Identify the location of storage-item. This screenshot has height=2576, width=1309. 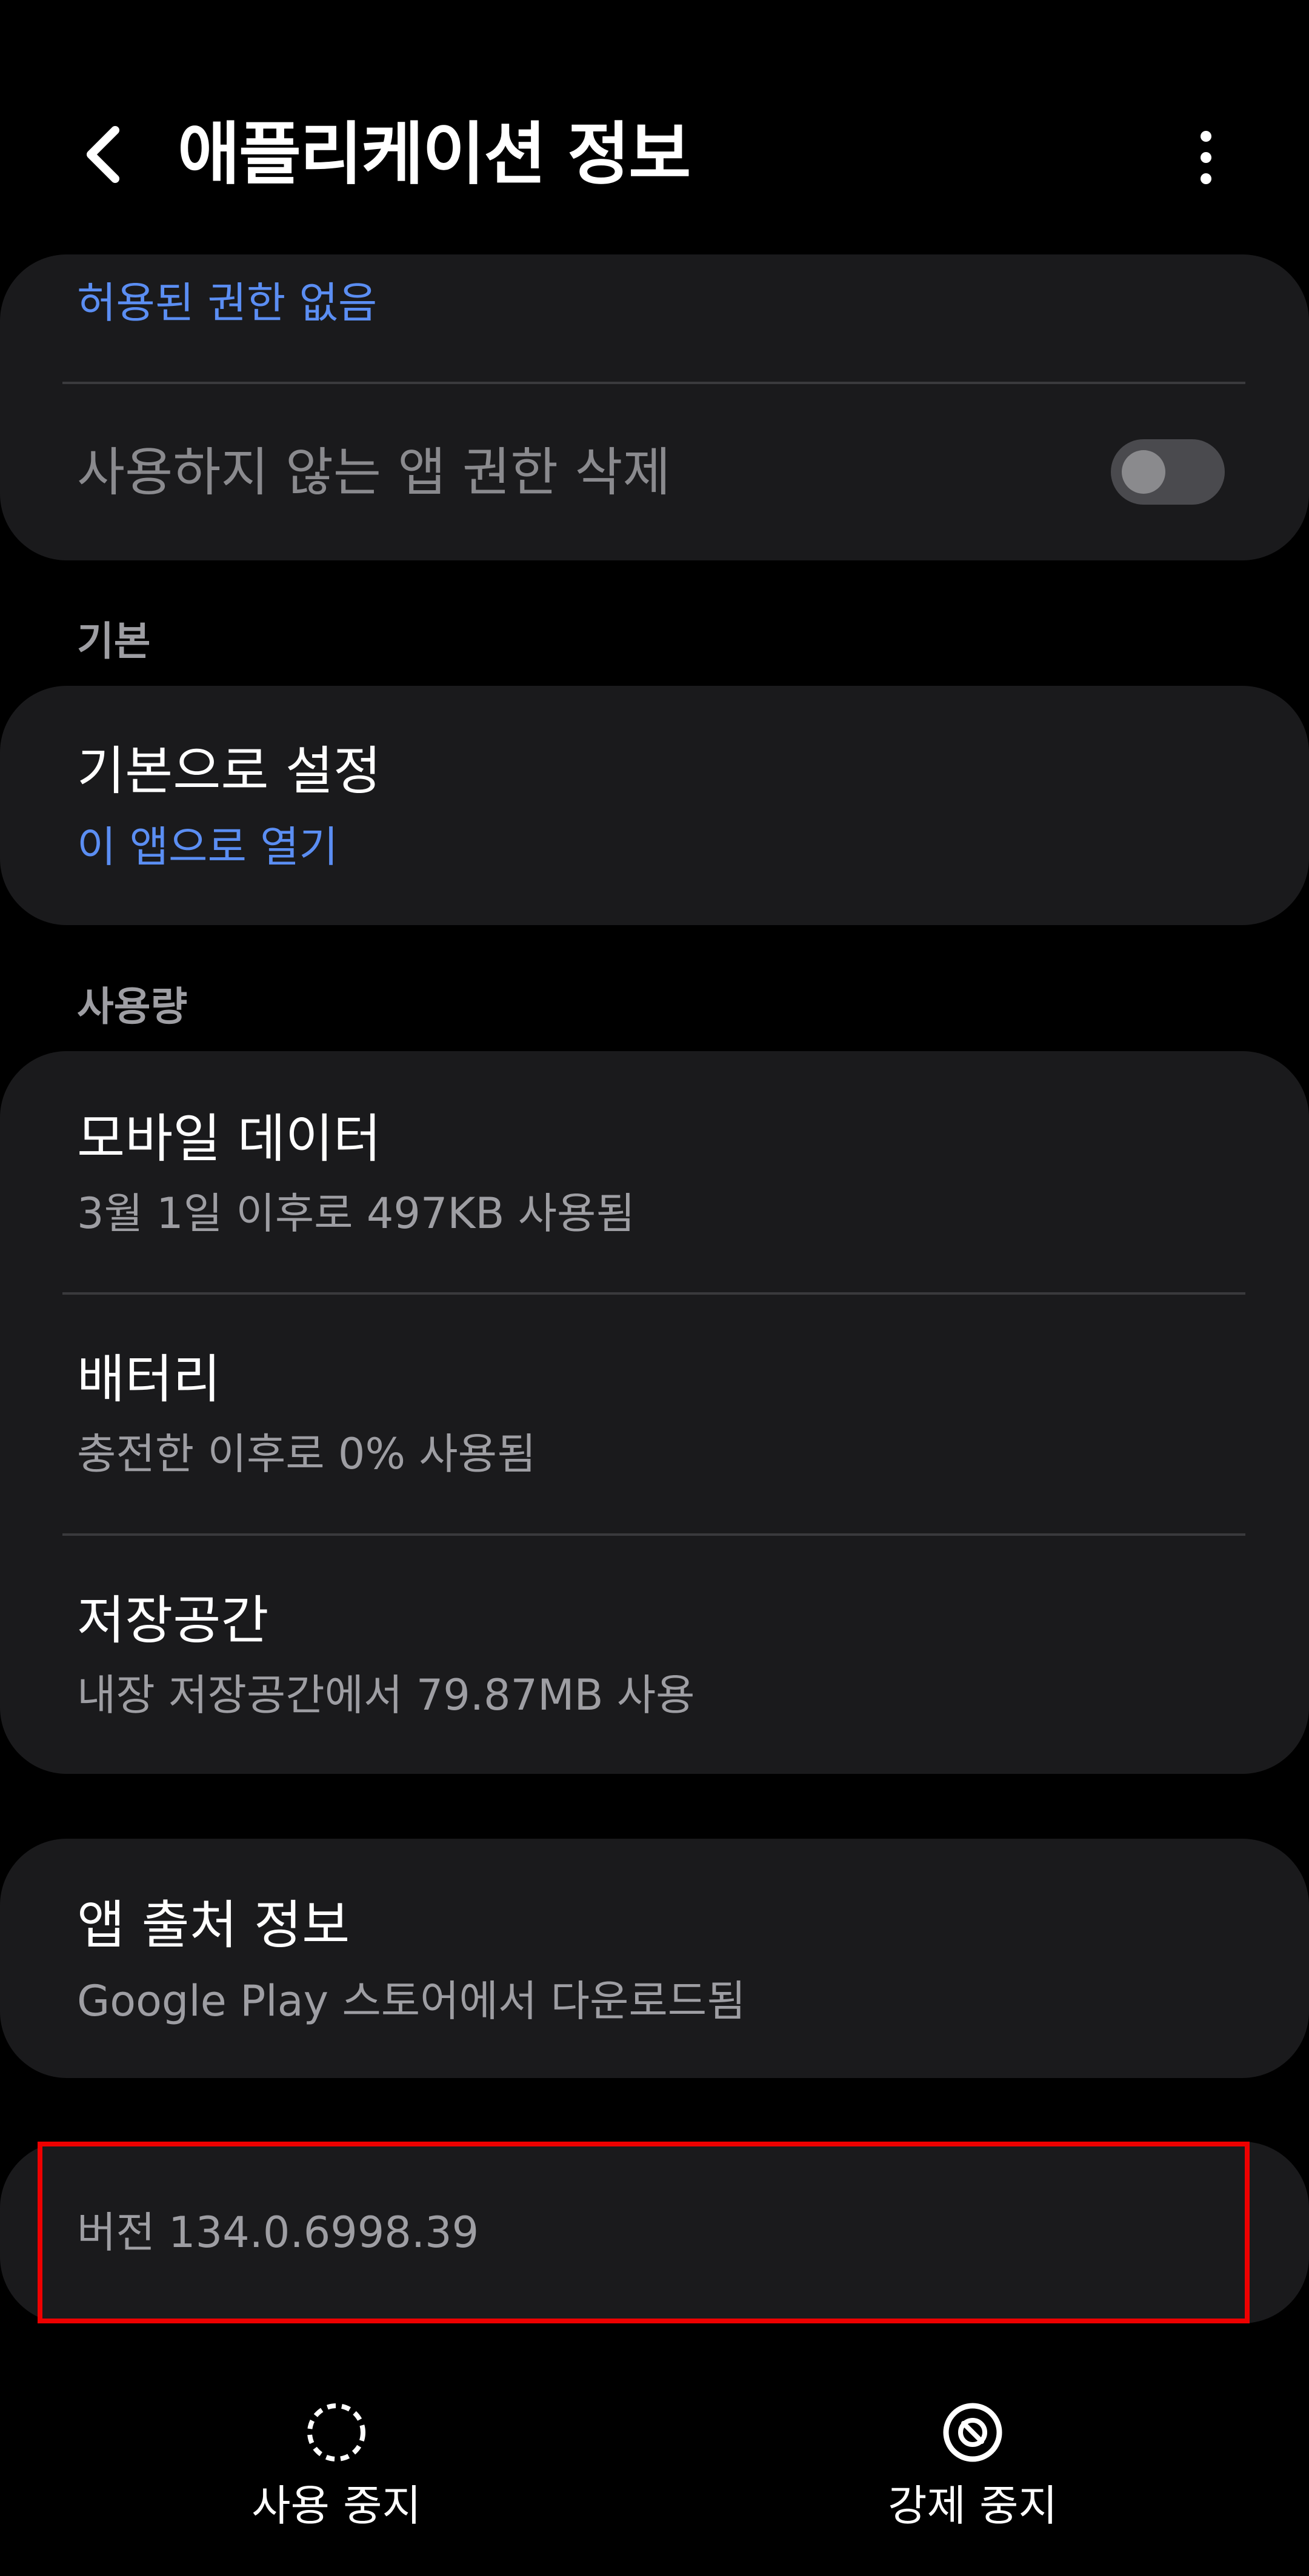
(654, 1655).